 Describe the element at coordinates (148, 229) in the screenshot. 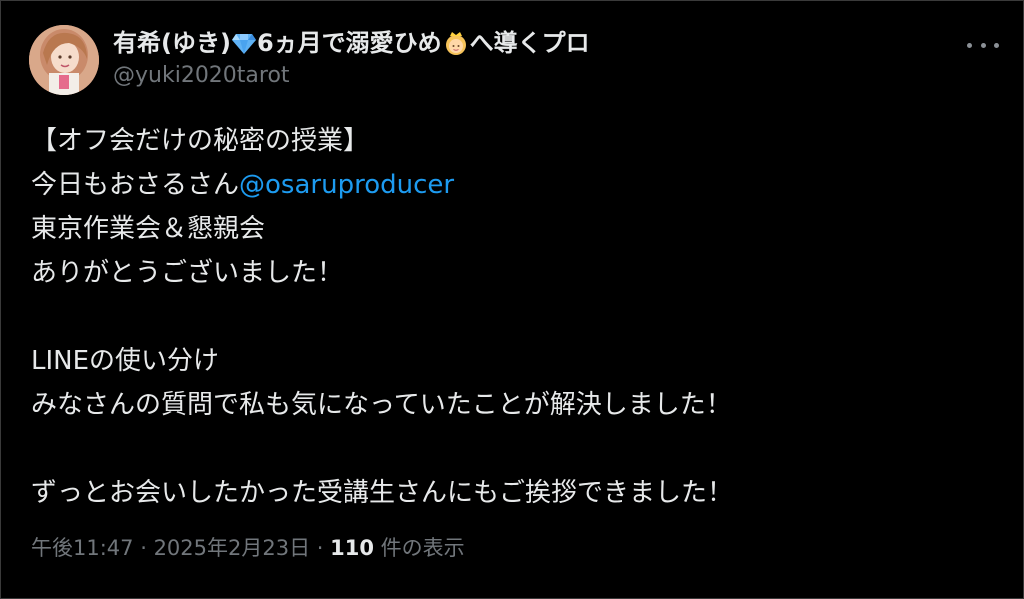

I see `tweet-line: 東京作業会＆懇親会` at that location.